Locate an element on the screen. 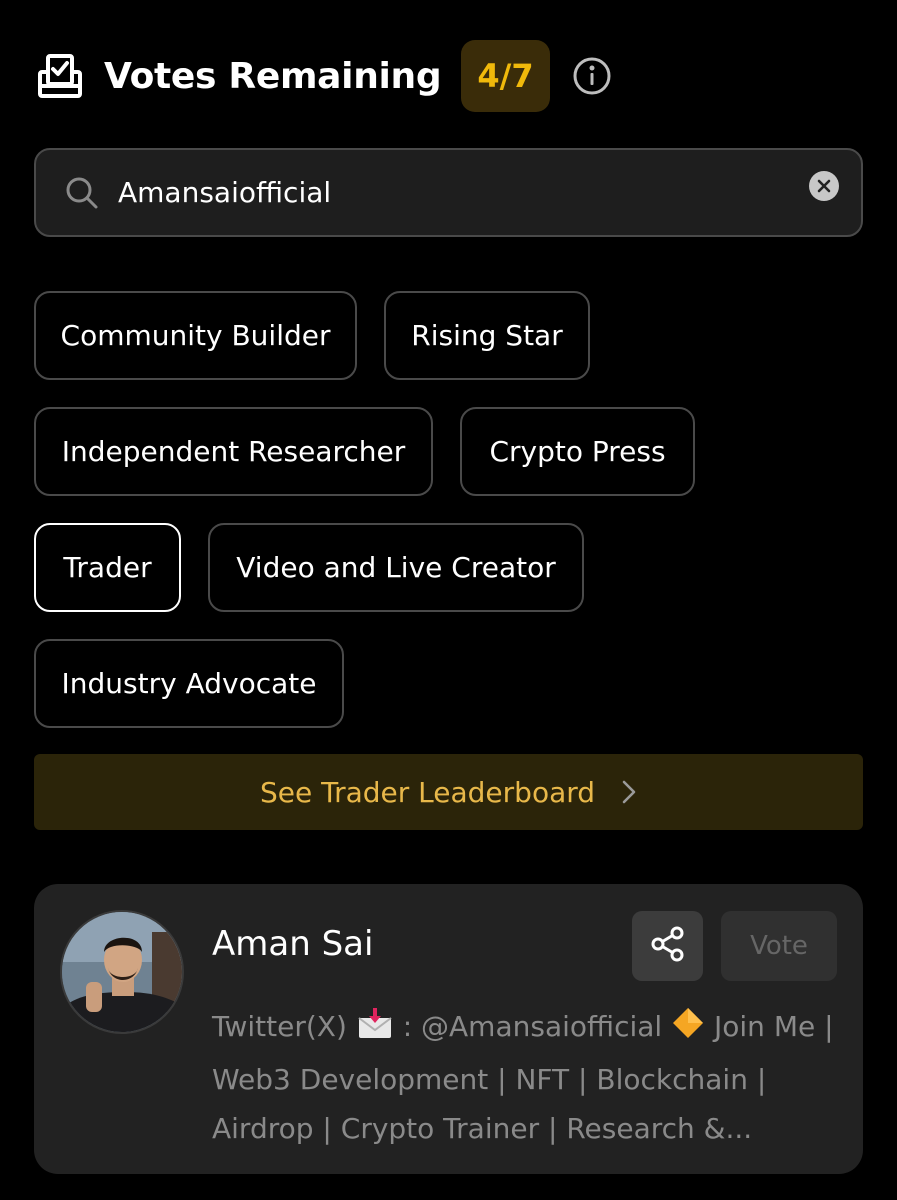  category-chip-trader: Trader is located at coordinates (107, 567).